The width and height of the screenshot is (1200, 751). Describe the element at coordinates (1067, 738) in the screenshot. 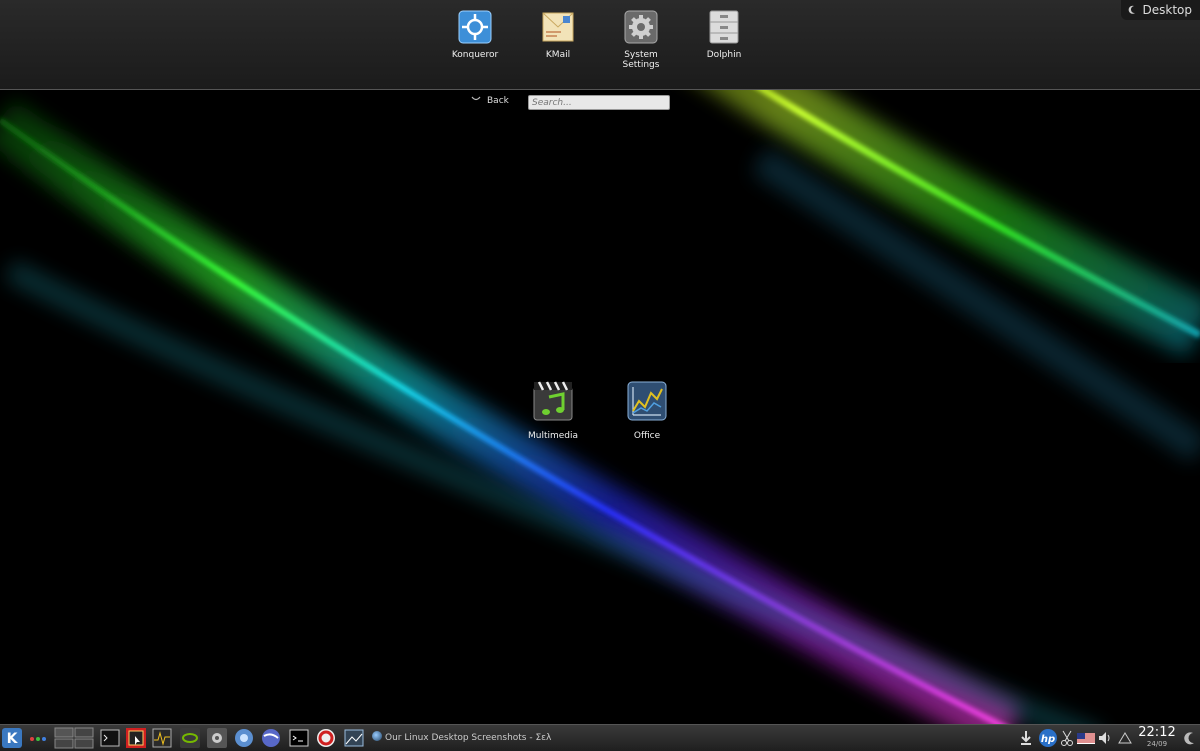

I see `scissors-icon` at that location.